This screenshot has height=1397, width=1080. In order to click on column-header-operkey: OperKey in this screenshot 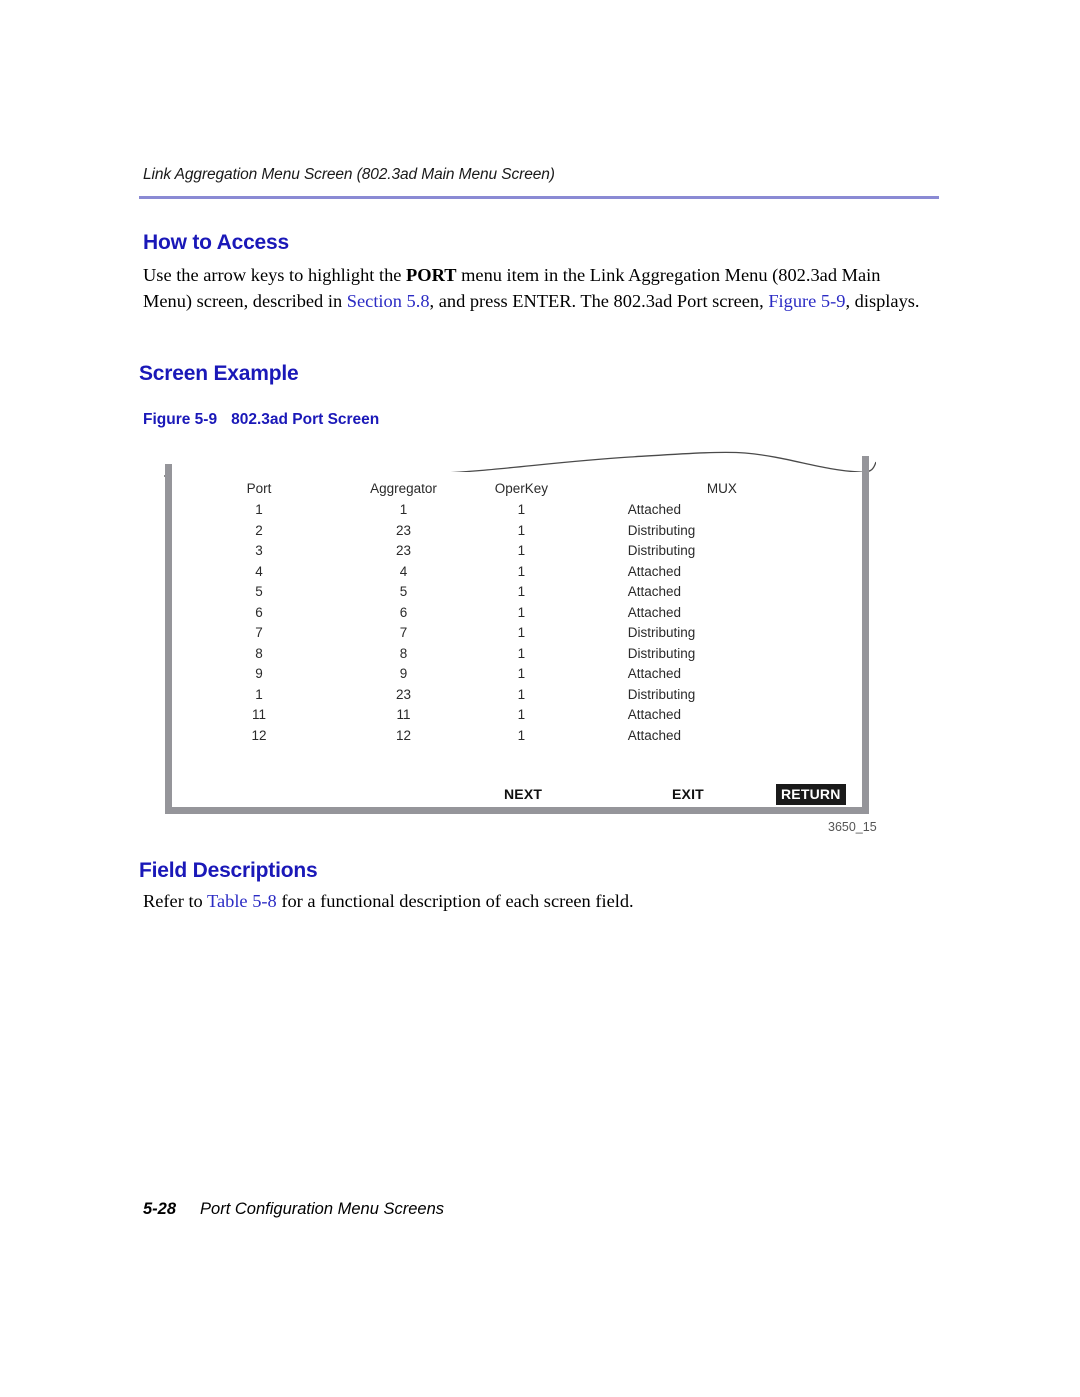, I will do `click(521, 488)`.